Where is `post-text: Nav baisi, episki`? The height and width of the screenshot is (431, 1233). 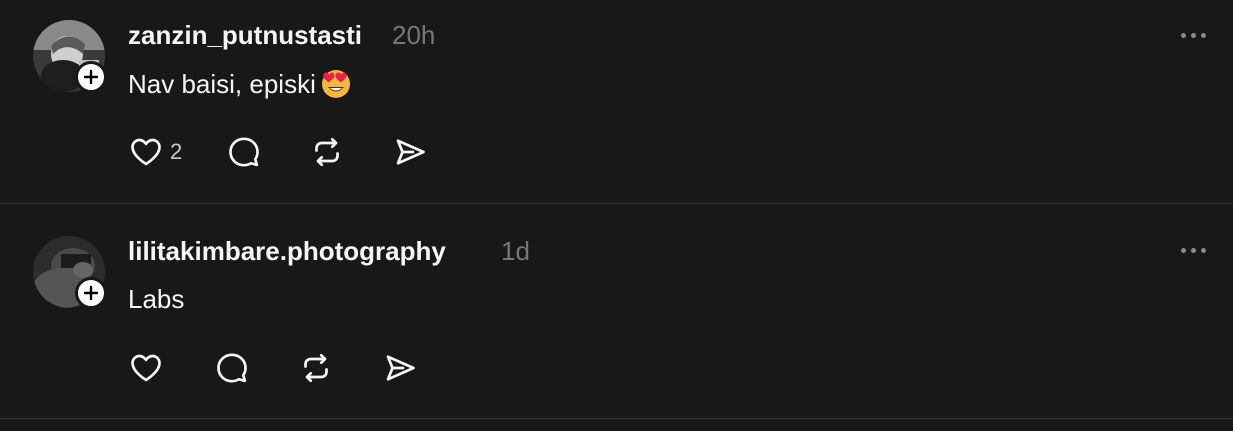
post-text: Nav baisi, episki is located at coordinates (222, 83).